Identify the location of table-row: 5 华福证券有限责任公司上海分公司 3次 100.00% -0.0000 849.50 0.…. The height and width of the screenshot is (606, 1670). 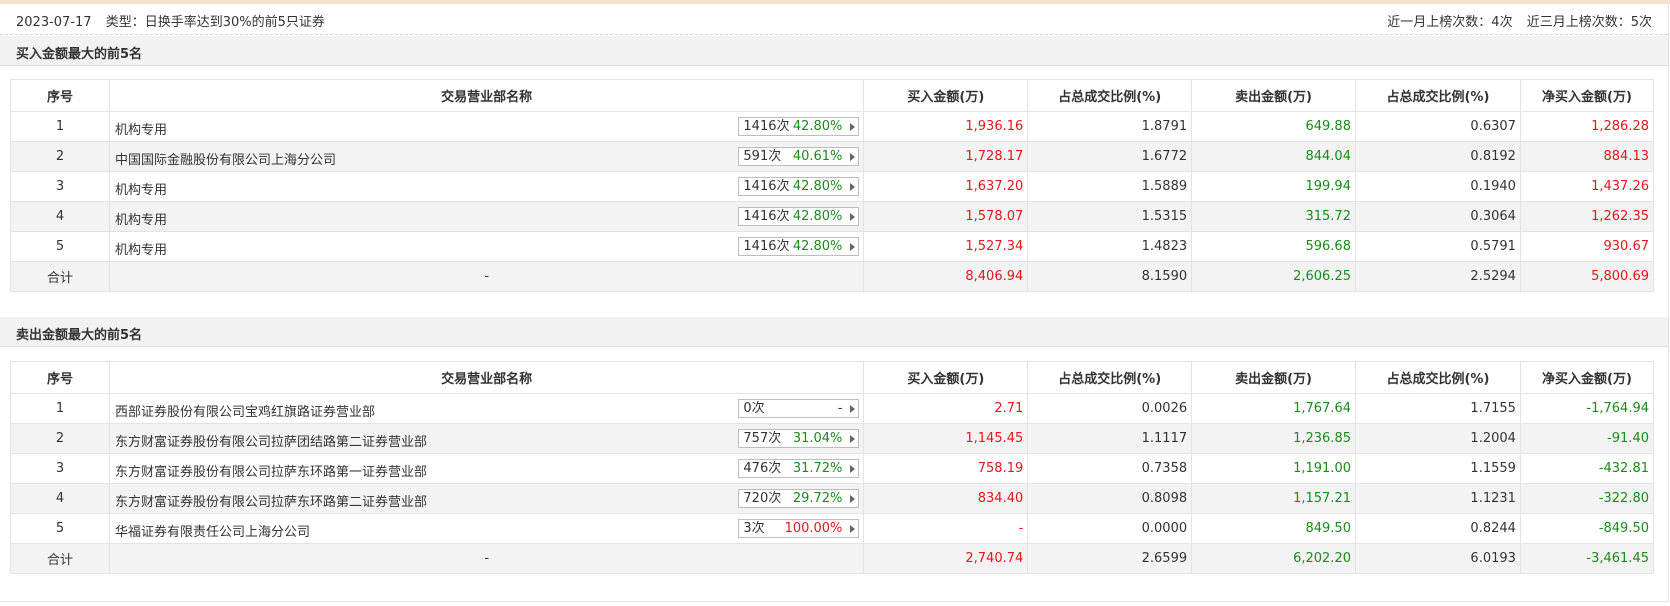
(832, 528).